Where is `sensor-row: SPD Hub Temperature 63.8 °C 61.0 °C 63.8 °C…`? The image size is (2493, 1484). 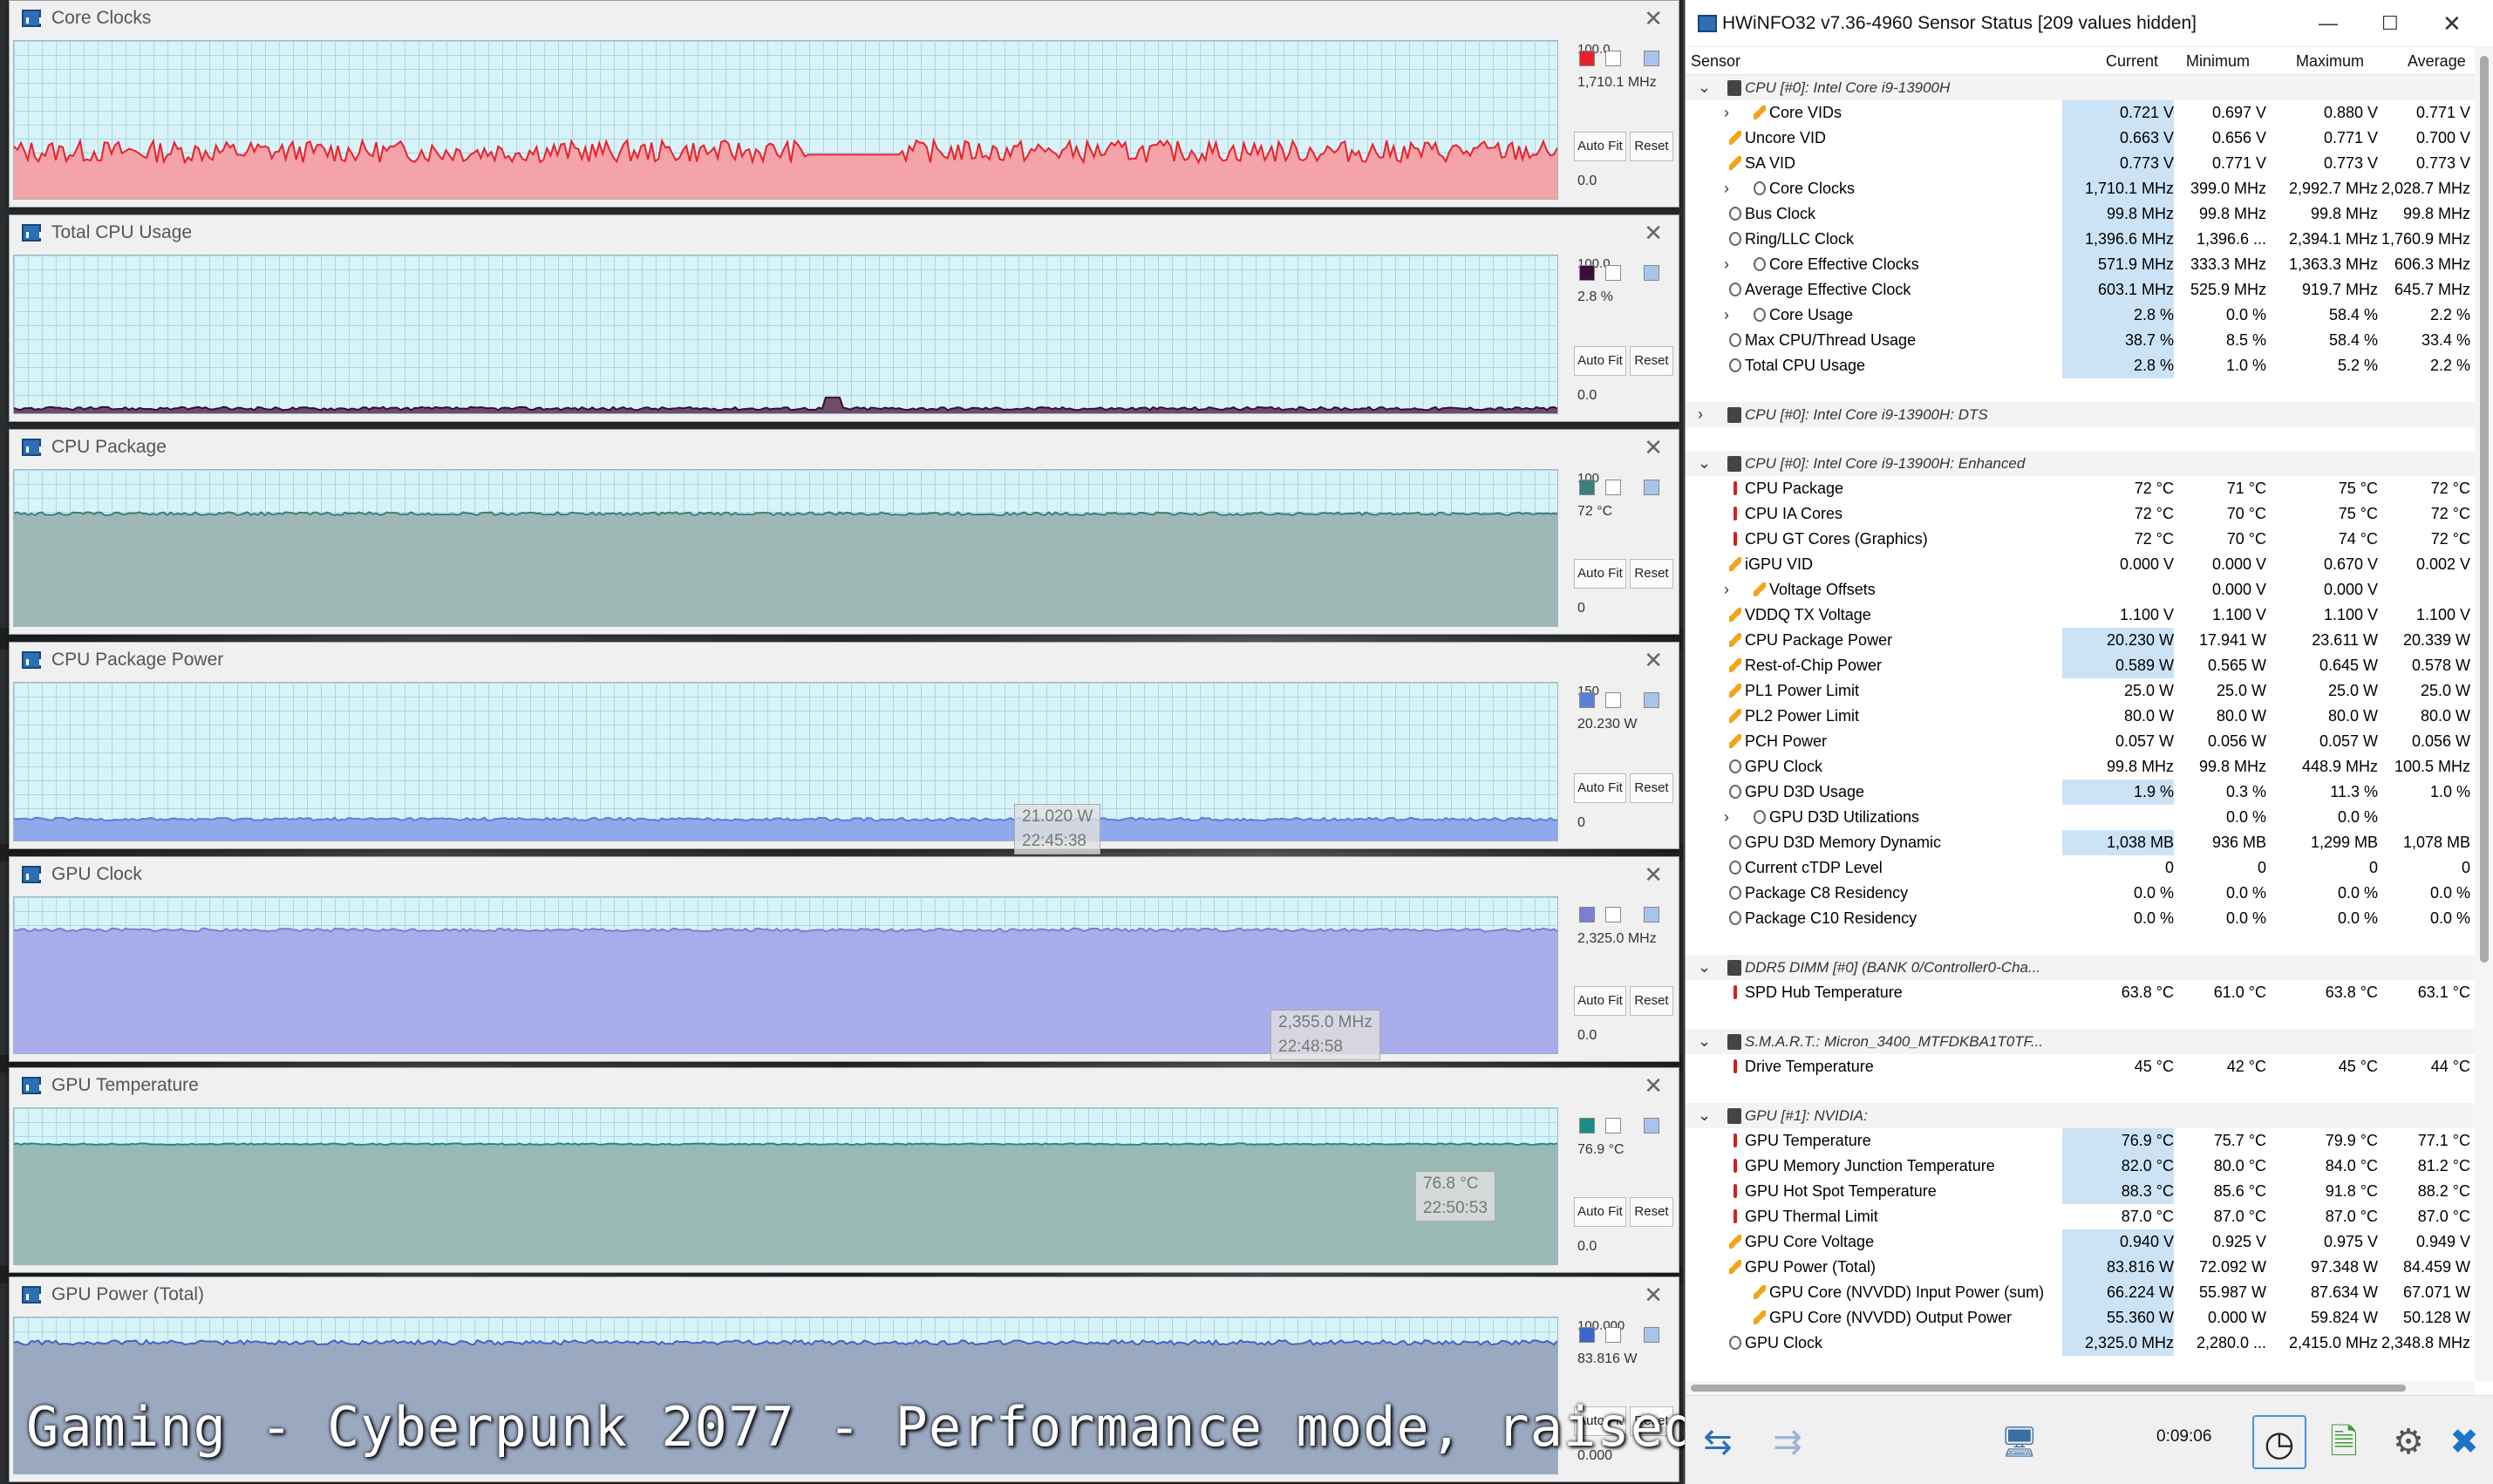
sensor-row: SPD Hub Temperature 63.8 °C 61.0 °C 63.8 °C… is located at coordinates (2081, 992).